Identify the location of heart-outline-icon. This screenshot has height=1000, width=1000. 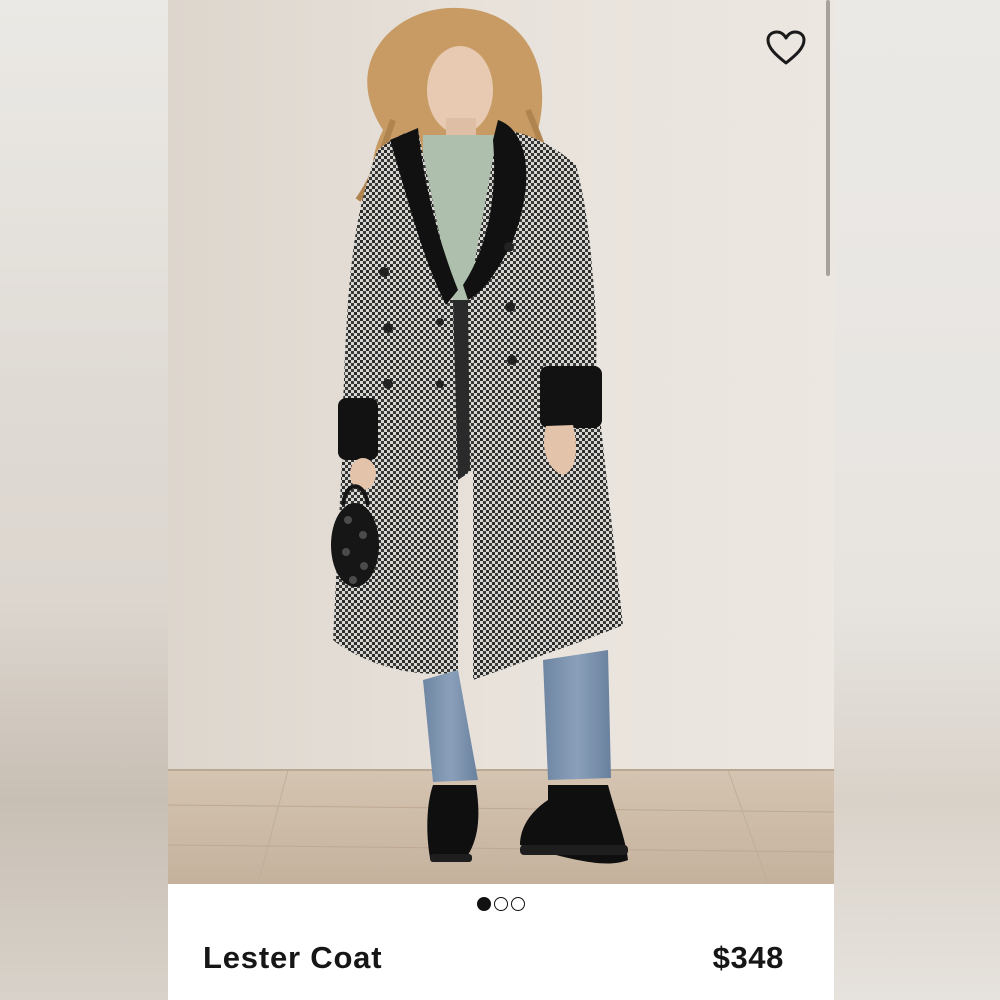
(786, 47).